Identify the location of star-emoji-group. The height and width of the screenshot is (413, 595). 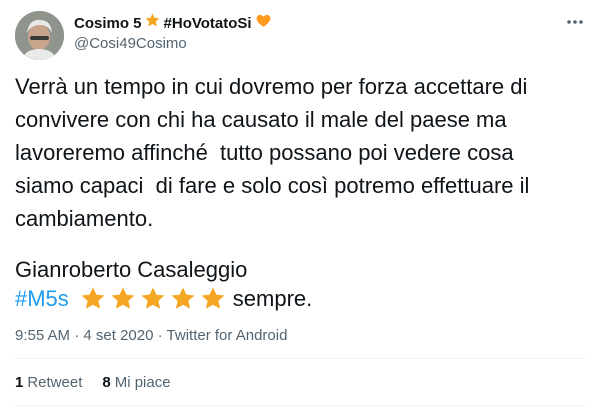
(154, 299).